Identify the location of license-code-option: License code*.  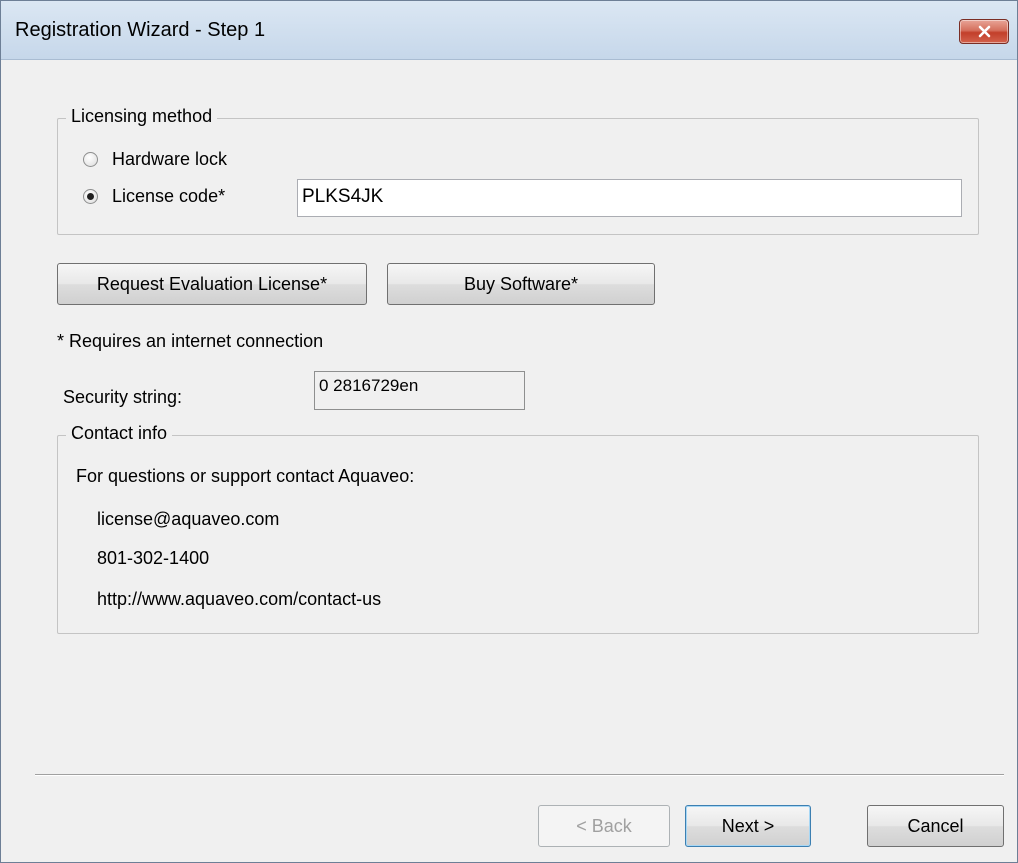
(154, 196).